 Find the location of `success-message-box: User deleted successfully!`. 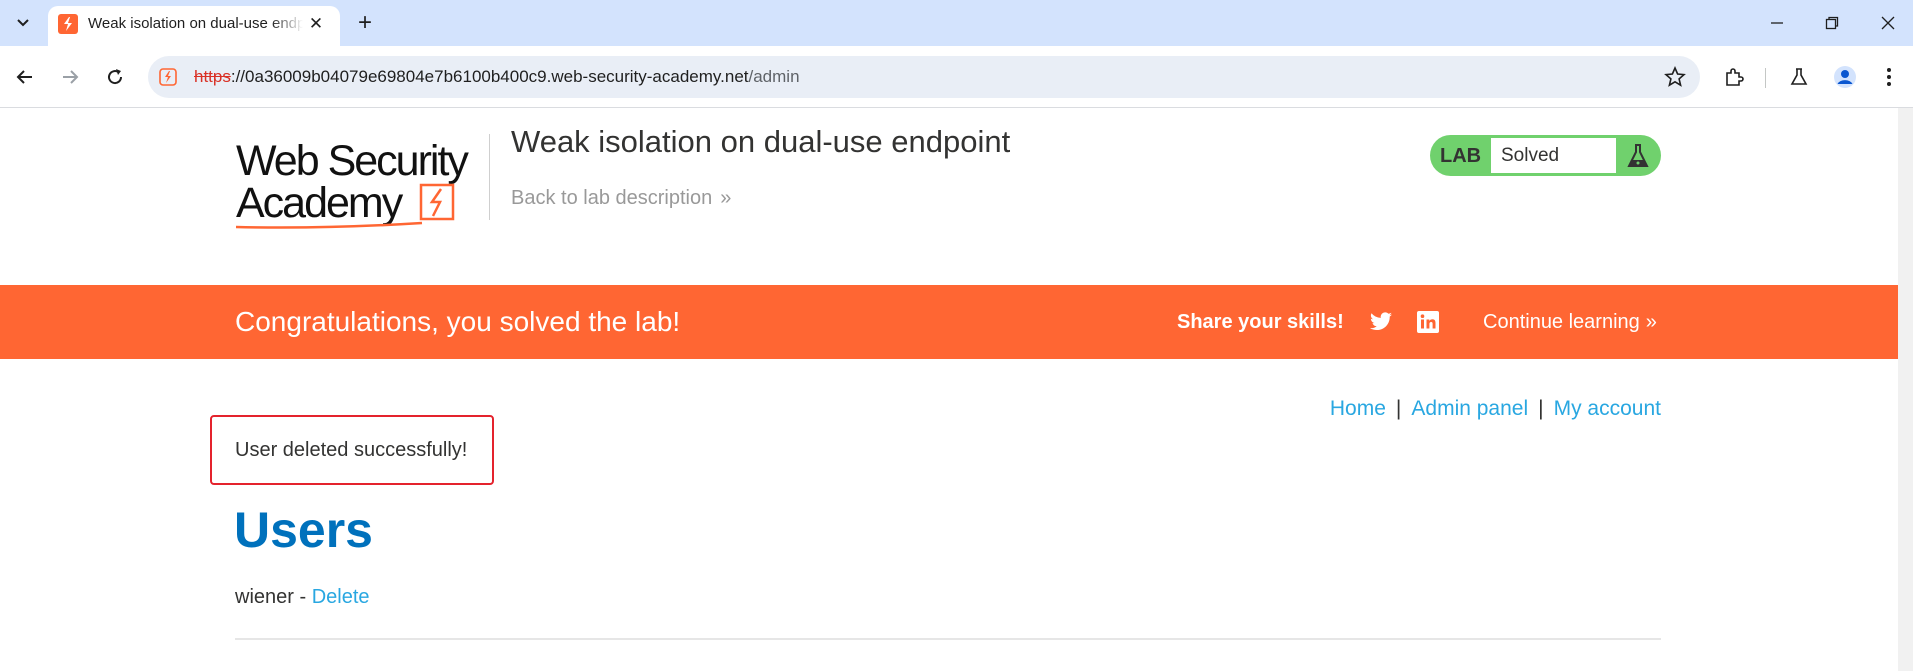

success-message-box: User deleted successfully! is located at coordinates (352, 450).